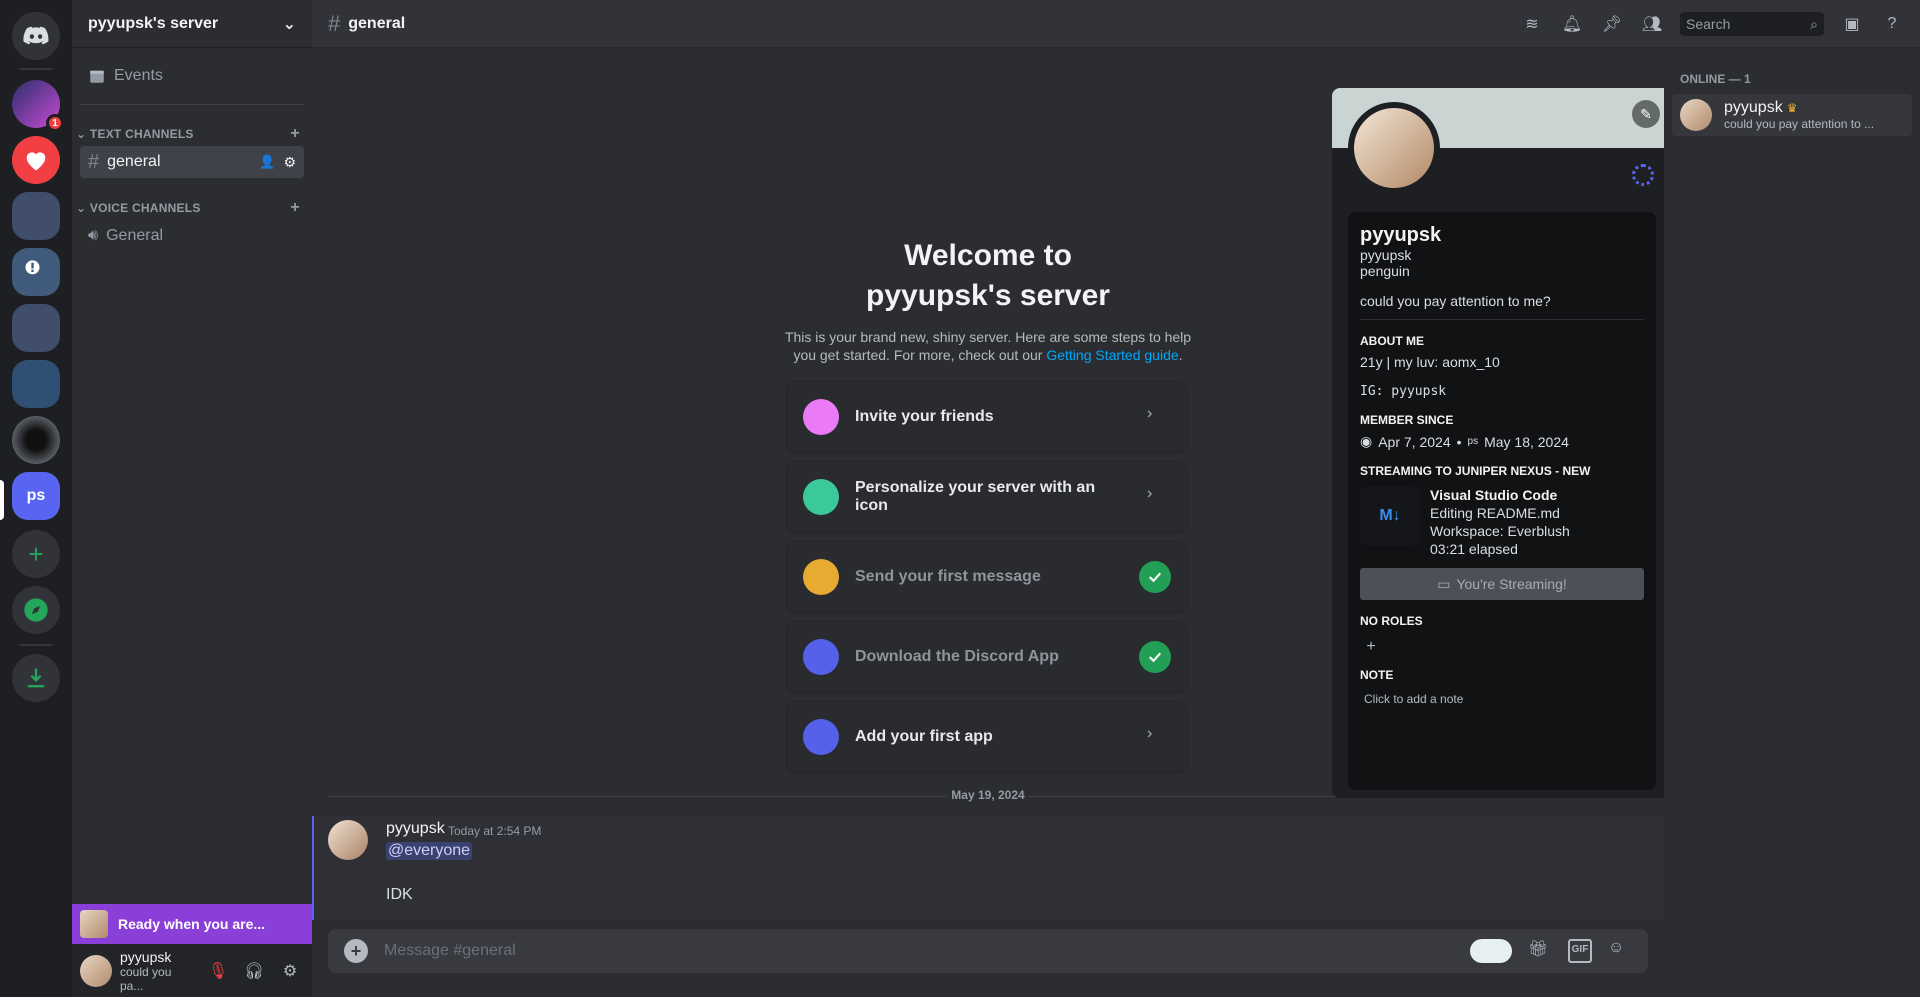 This screenshot has width=1920, height=997. Describe the element at coordinates (987, 417) in the screenshot. I see `step-invite-friends: Invite your friends ›` at that location.